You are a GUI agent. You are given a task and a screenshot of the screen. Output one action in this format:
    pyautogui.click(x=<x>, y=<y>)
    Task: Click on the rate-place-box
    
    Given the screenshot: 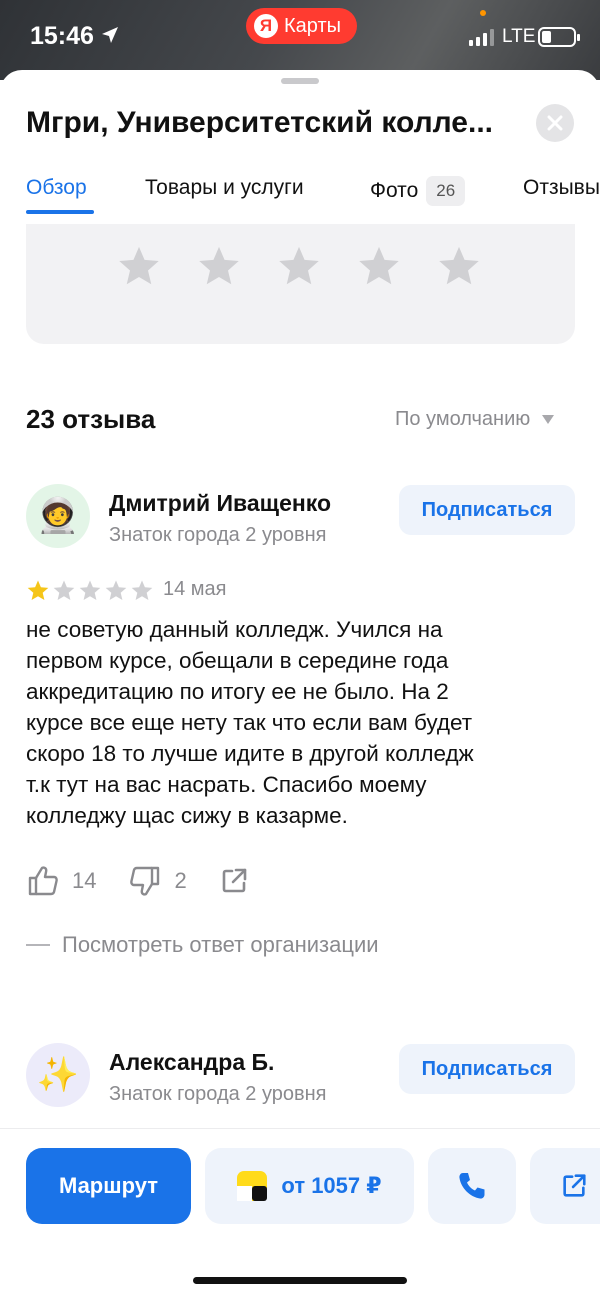 What is the action you would take?
    pyautogui.click(x=300, y=284)
    